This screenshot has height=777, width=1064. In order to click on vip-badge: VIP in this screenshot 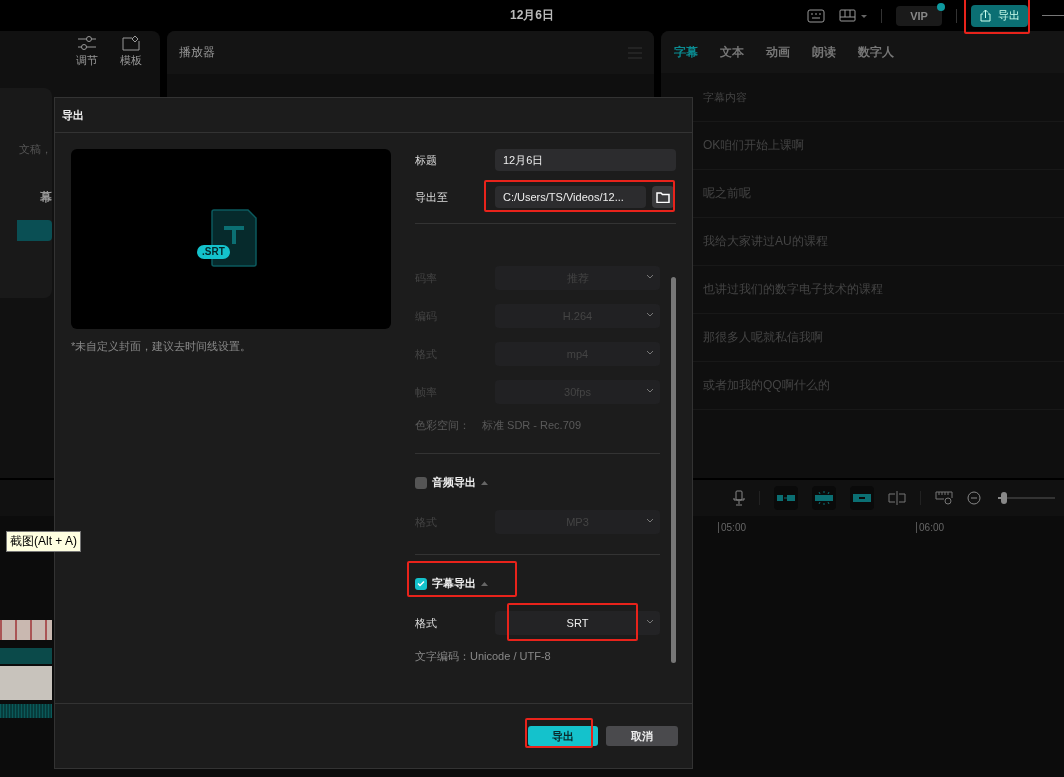, I will do `click(919, 15)`.